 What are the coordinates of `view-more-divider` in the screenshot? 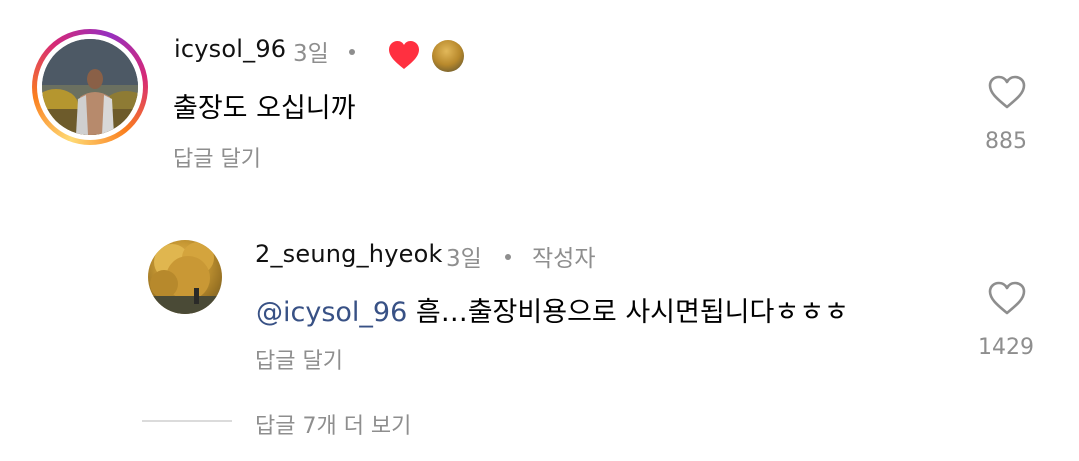 It's located at (187, 421).